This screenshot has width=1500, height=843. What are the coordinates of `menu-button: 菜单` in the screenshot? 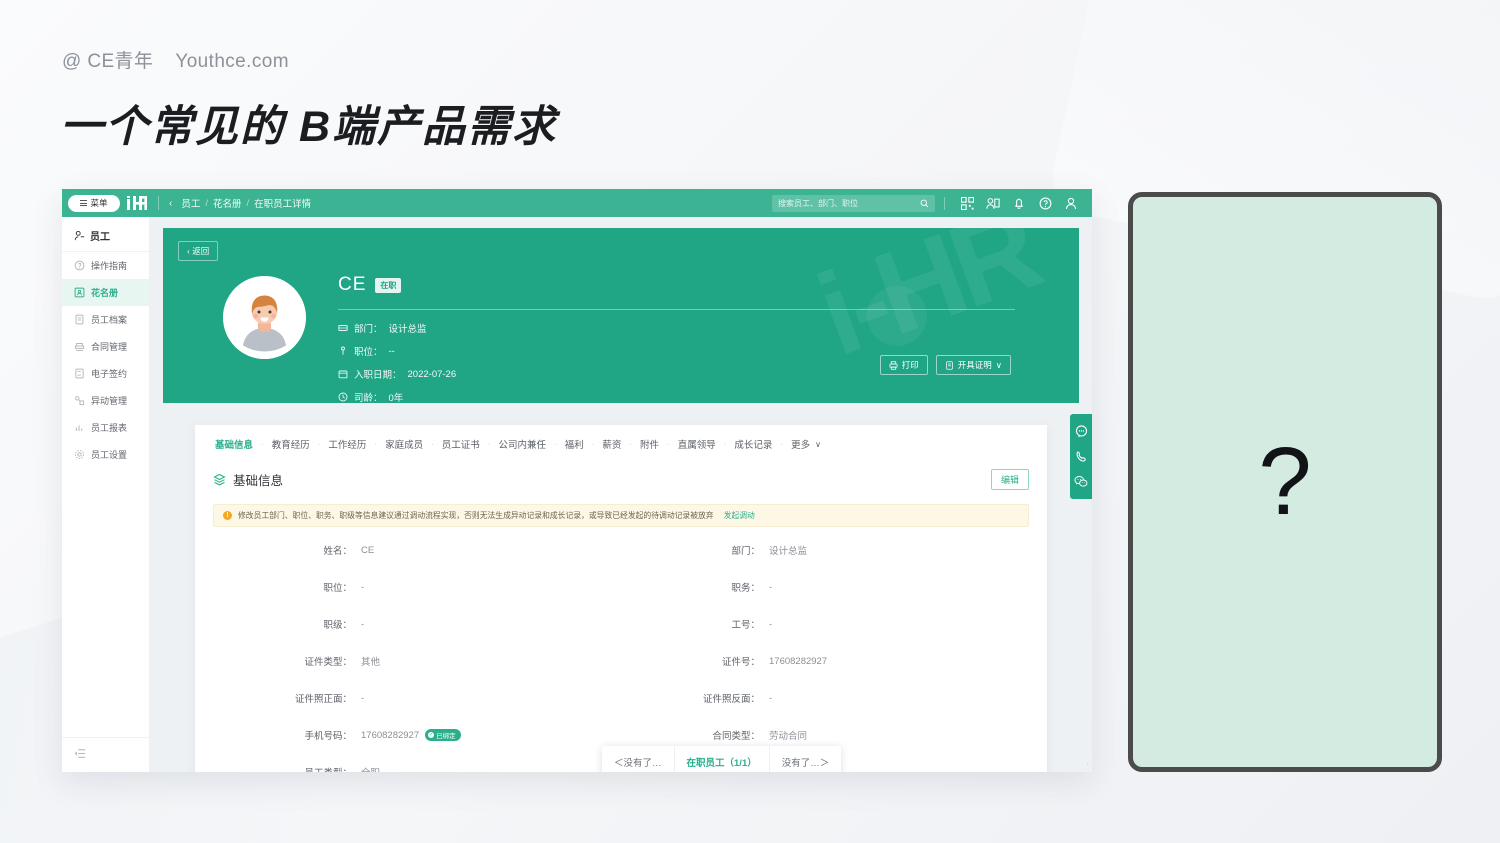 It's located at (94, 203).